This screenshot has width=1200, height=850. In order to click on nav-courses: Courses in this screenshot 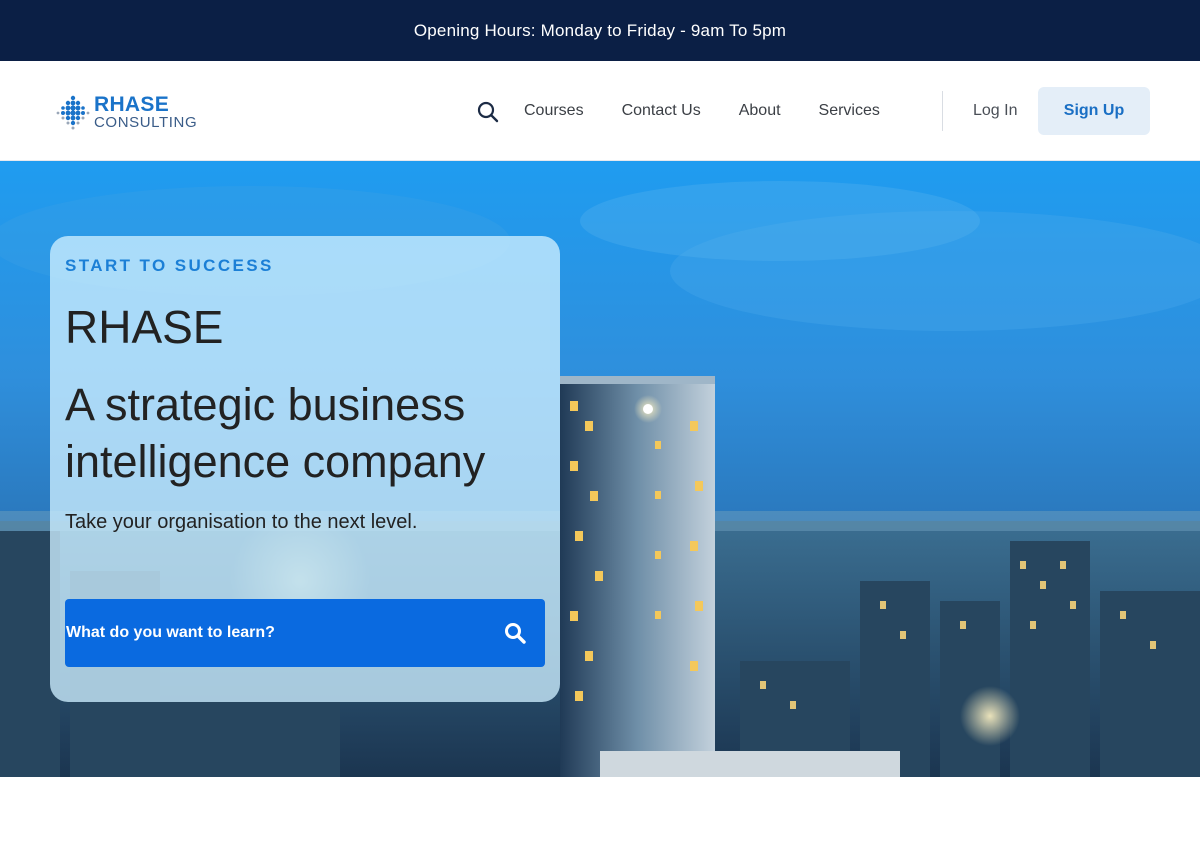, I will do `click(554, 111)`.